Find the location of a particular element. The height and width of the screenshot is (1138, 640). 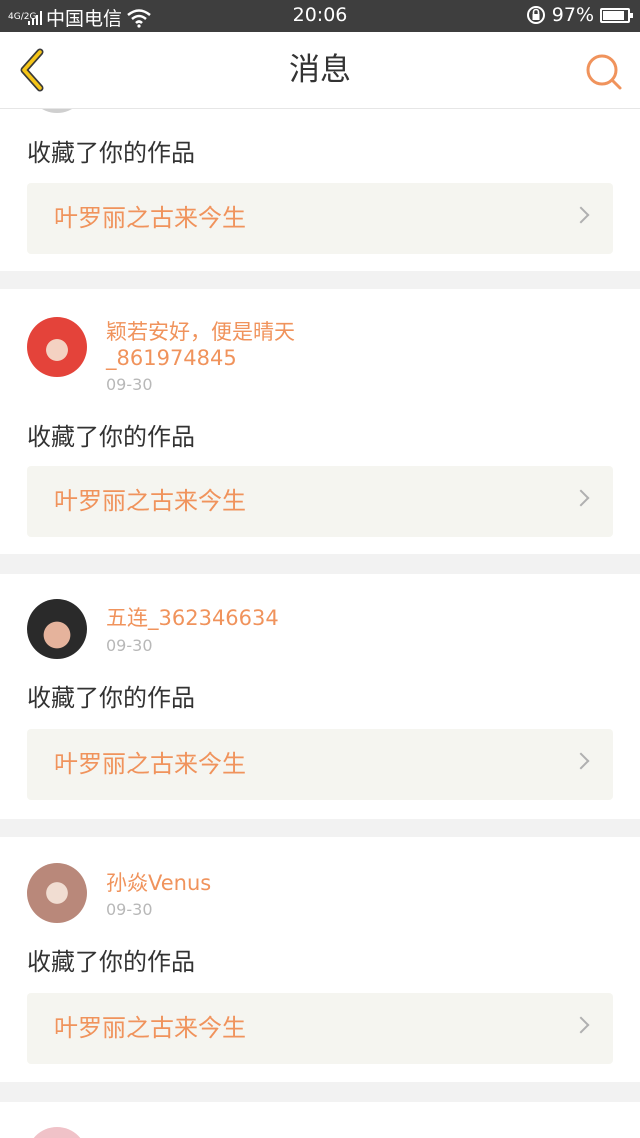

message-card: 收藏了你的作品 叶罗丽之古来今生 is located at coordinates (320, 190).